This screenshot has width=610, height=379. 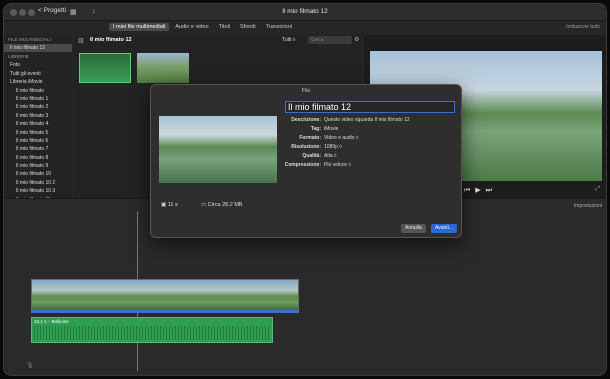 What do you see at coordinates (370, 157) in the screenshot?
I see `quality-select: Qualità: Alta ◊` at bounding box center [370, 157].